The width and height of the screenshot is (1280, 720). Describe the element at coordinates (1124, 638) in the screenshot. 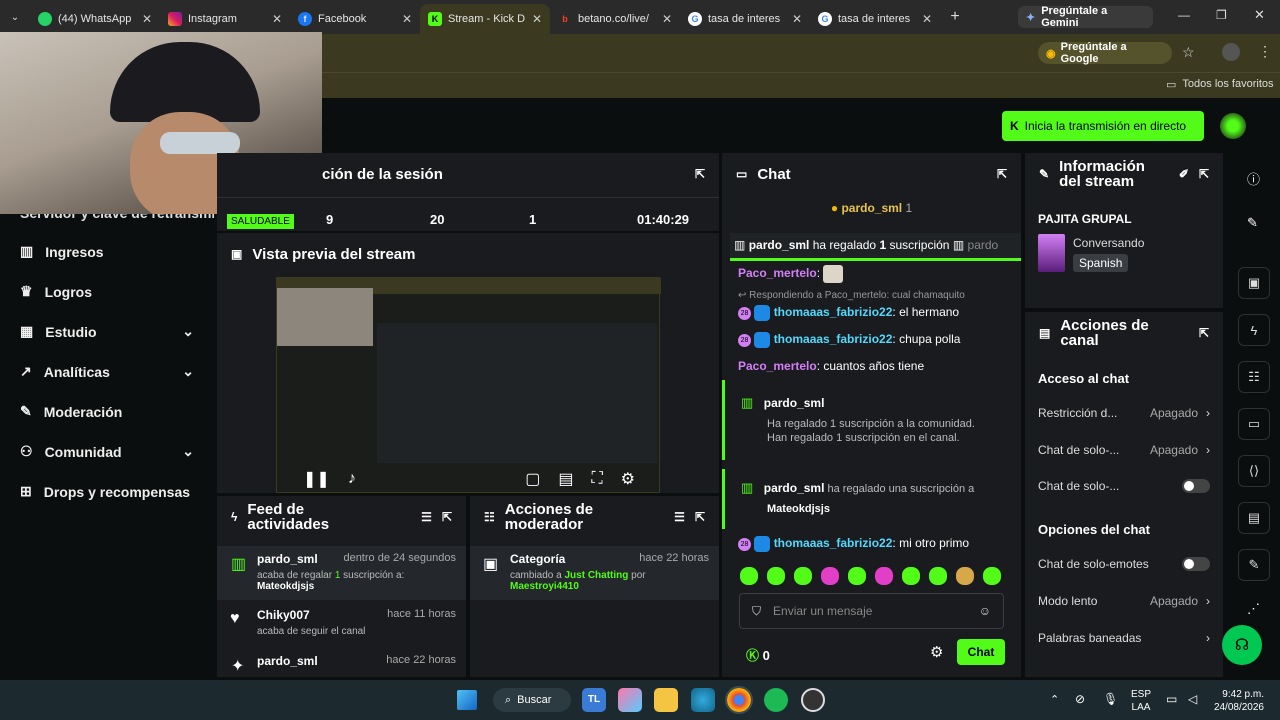

I see `setting-row: Palabras baneadas ›` at that location.